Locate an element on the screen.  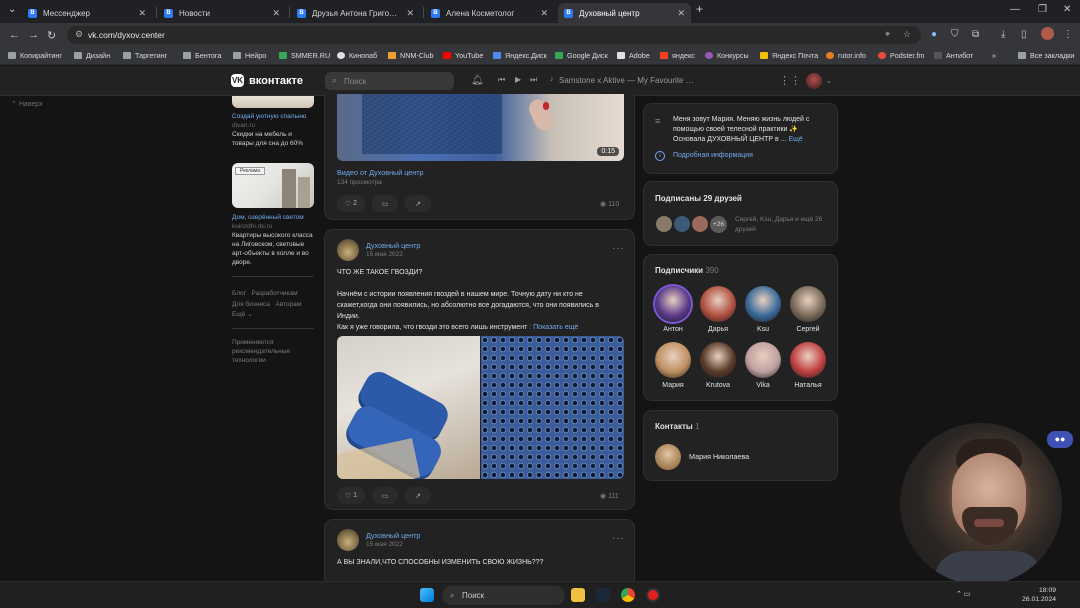
like-button: ♡ 2 is located at coordinates (351, 203).